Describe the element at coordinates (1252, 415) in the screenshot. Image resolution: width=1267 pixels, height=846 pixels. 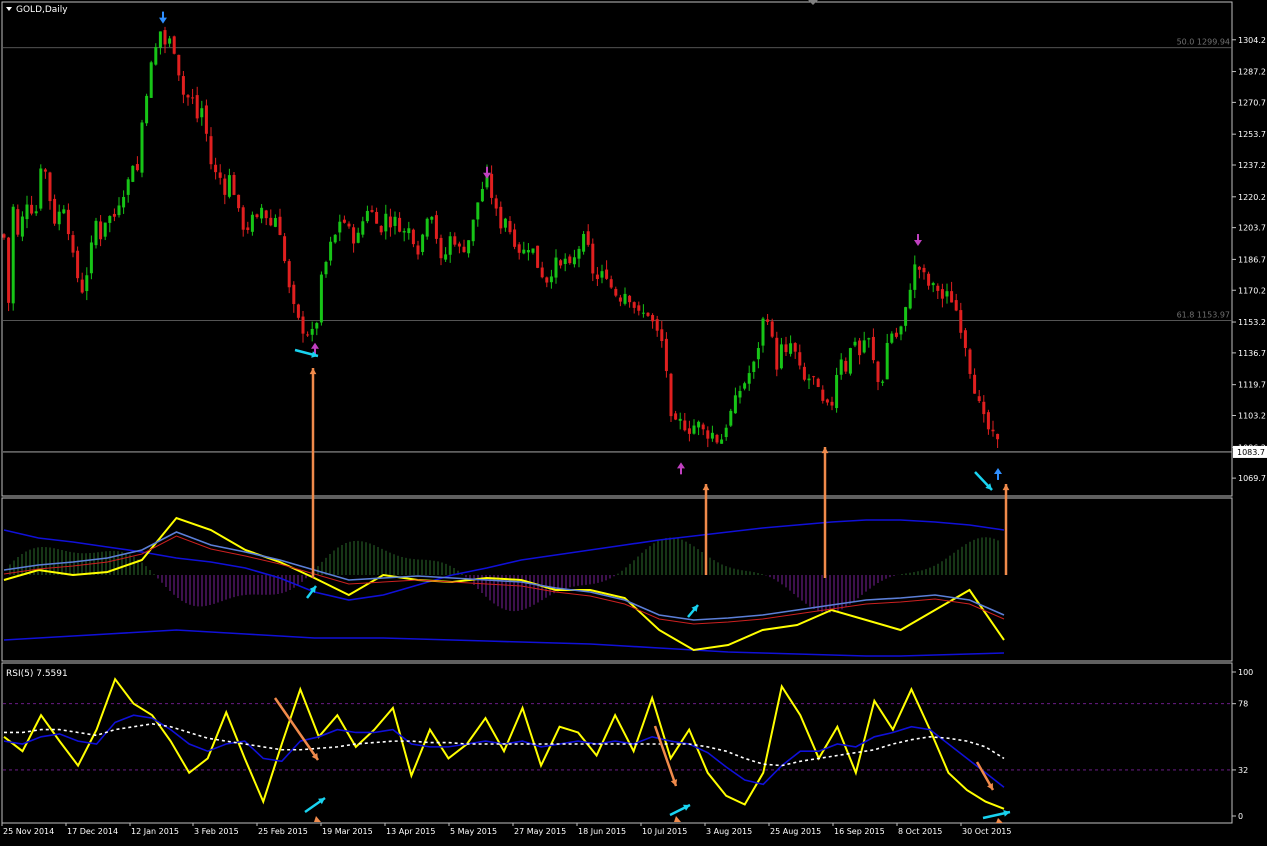
I see `price-tick-label: 1103.2` at that location.